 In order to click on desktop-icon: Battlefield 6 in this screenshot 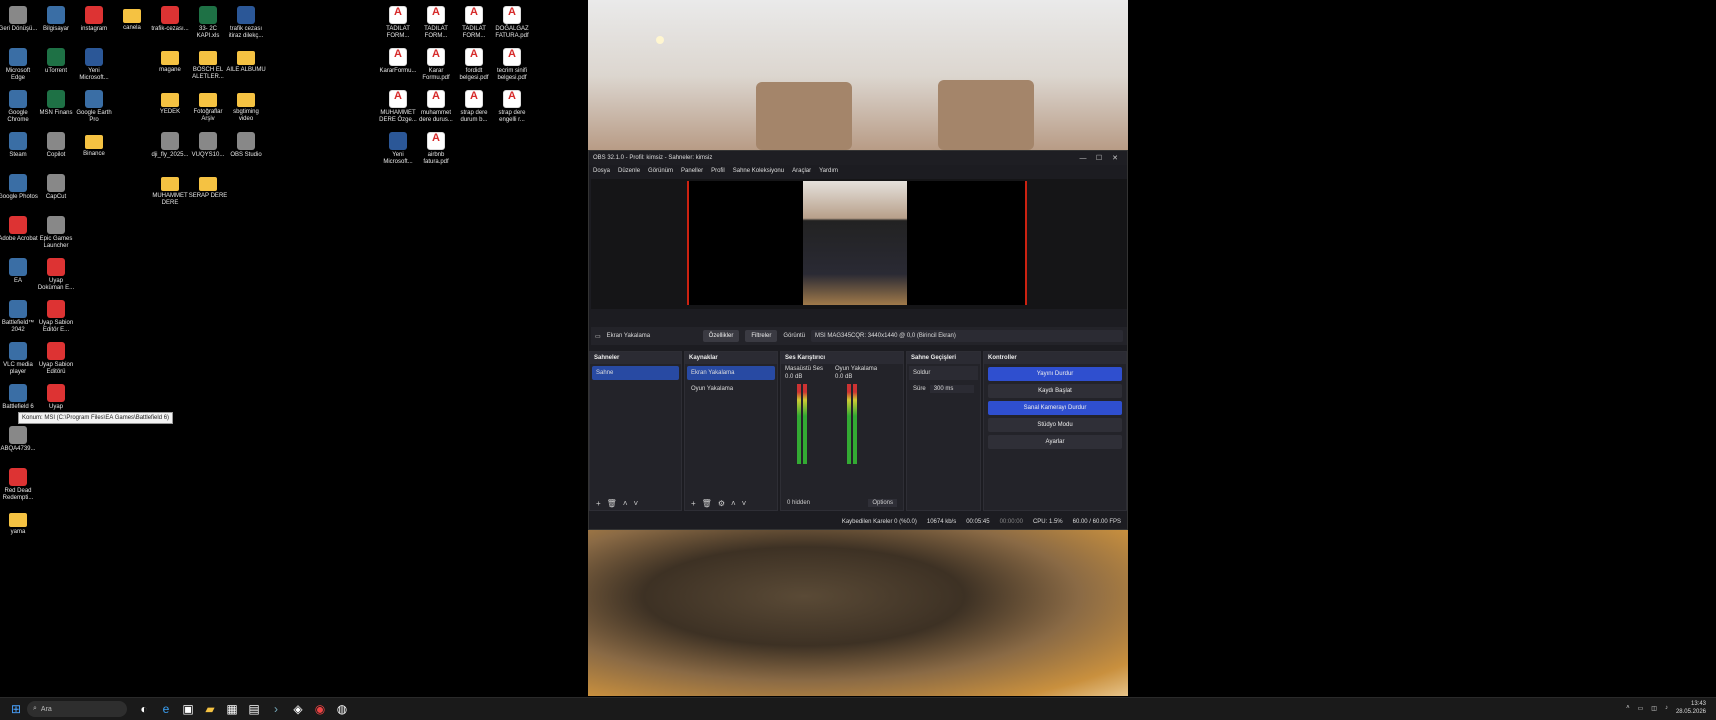, I will do `click(19, 397)`.